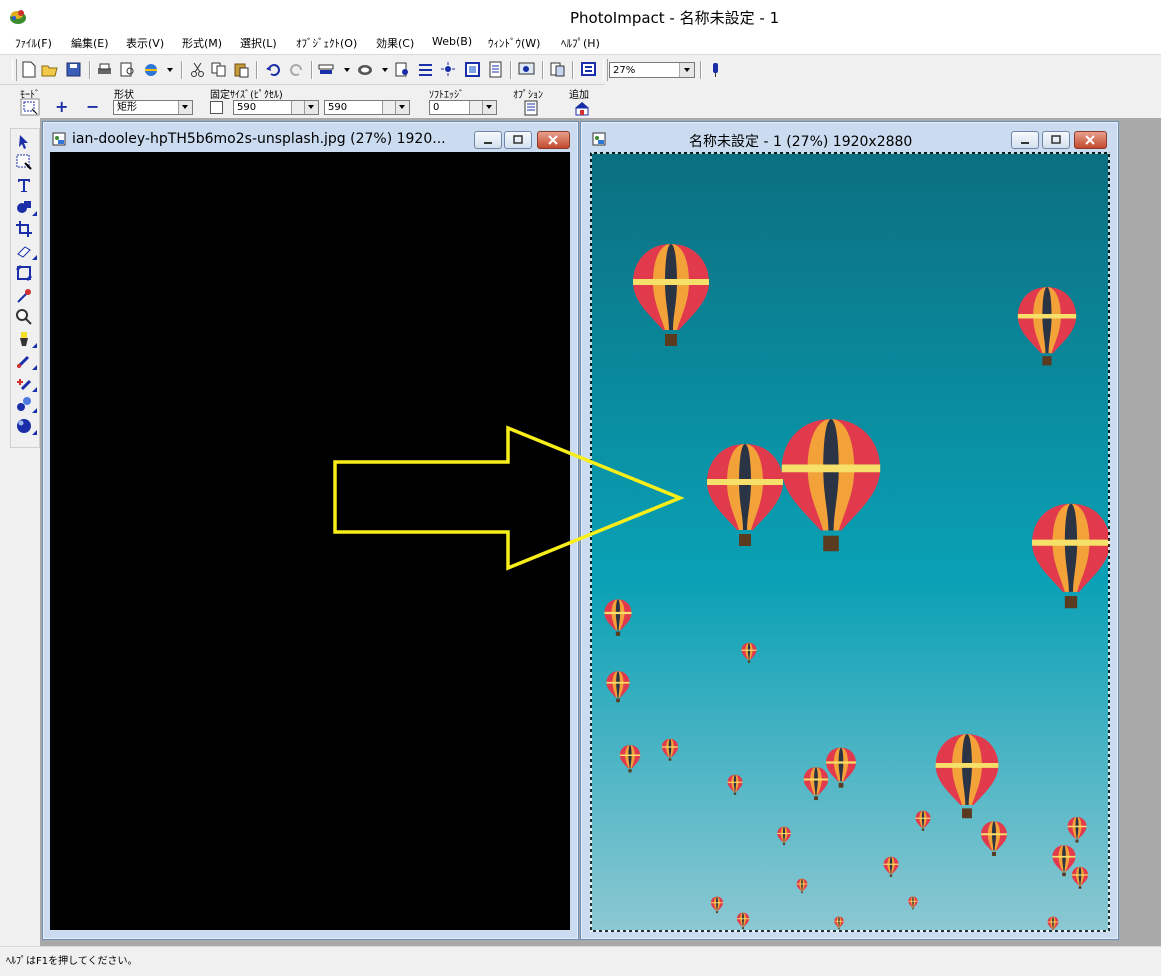 This screenshot has height=976, width=1161. What do you see at coordinates (367, 107) in the screenshot?
I see `height-field: 590` at bounding box center [367, 107].